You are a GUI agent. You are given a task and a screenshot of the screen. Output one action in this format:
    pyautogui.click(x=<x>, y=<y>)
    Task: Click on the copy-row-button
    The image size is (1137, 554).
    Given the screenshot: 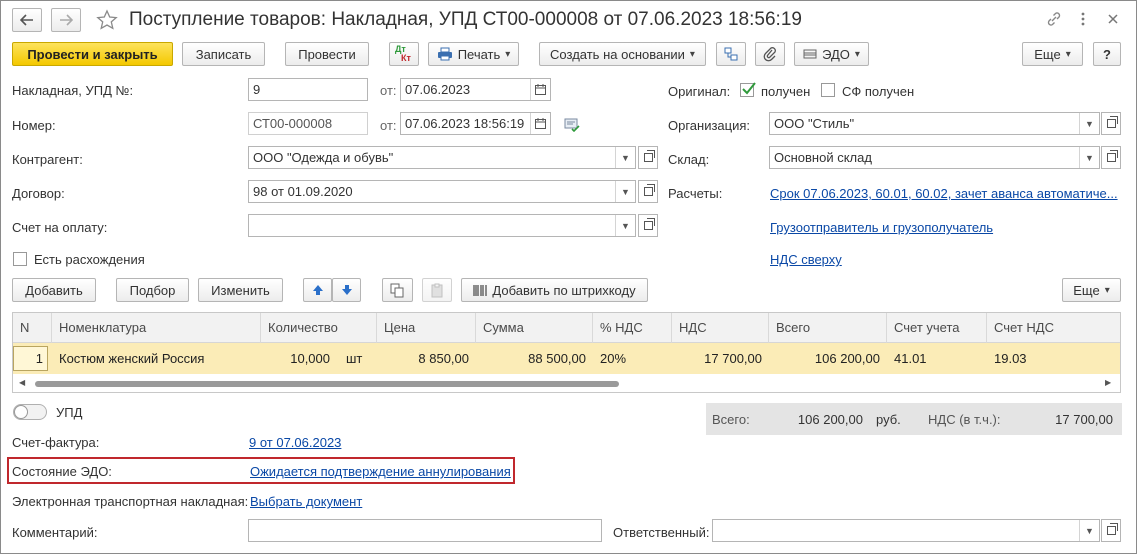 What is the action you would take?
    pyautogui.click(x=397, y=290)
    